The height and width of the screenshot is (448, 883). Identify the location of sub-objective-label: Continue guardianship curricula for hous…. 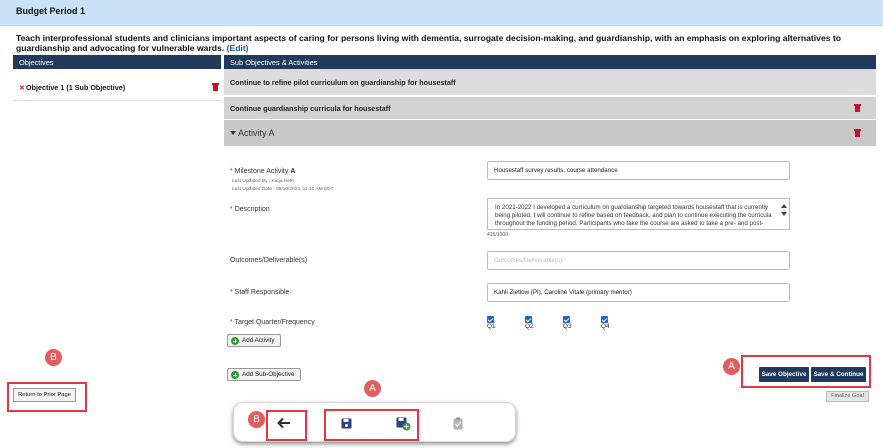
(310, 108).